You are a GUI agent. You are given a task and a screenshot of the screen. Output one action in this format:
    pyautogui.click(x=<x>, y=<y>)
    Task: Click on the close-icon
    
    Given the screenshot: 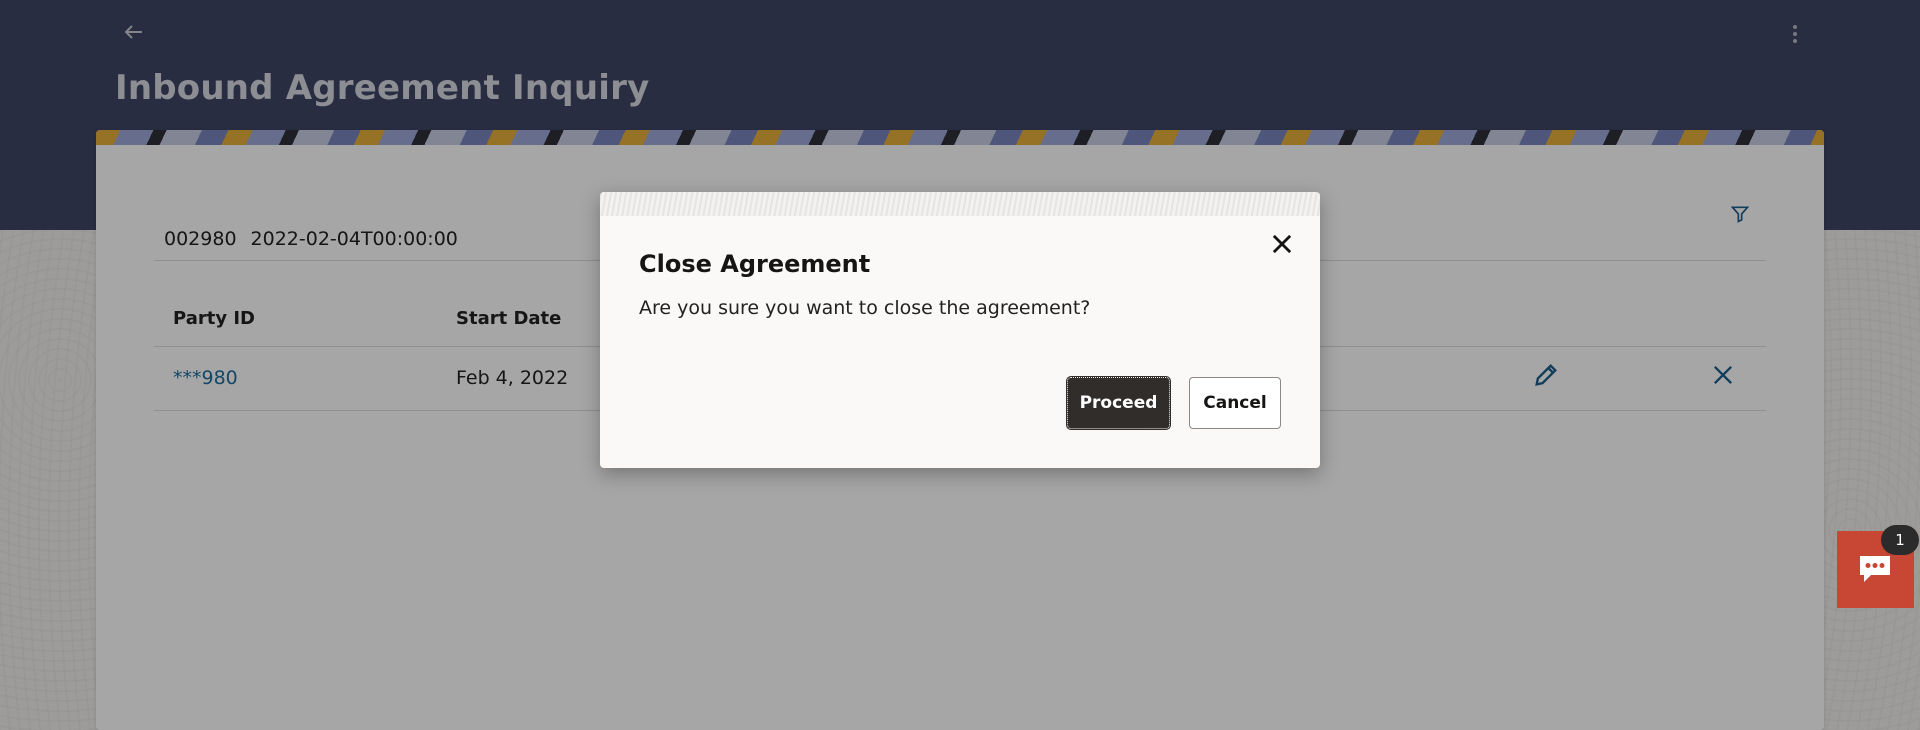 What is the action you would take?
    pyautogui.click(x=1282, y=244)
    